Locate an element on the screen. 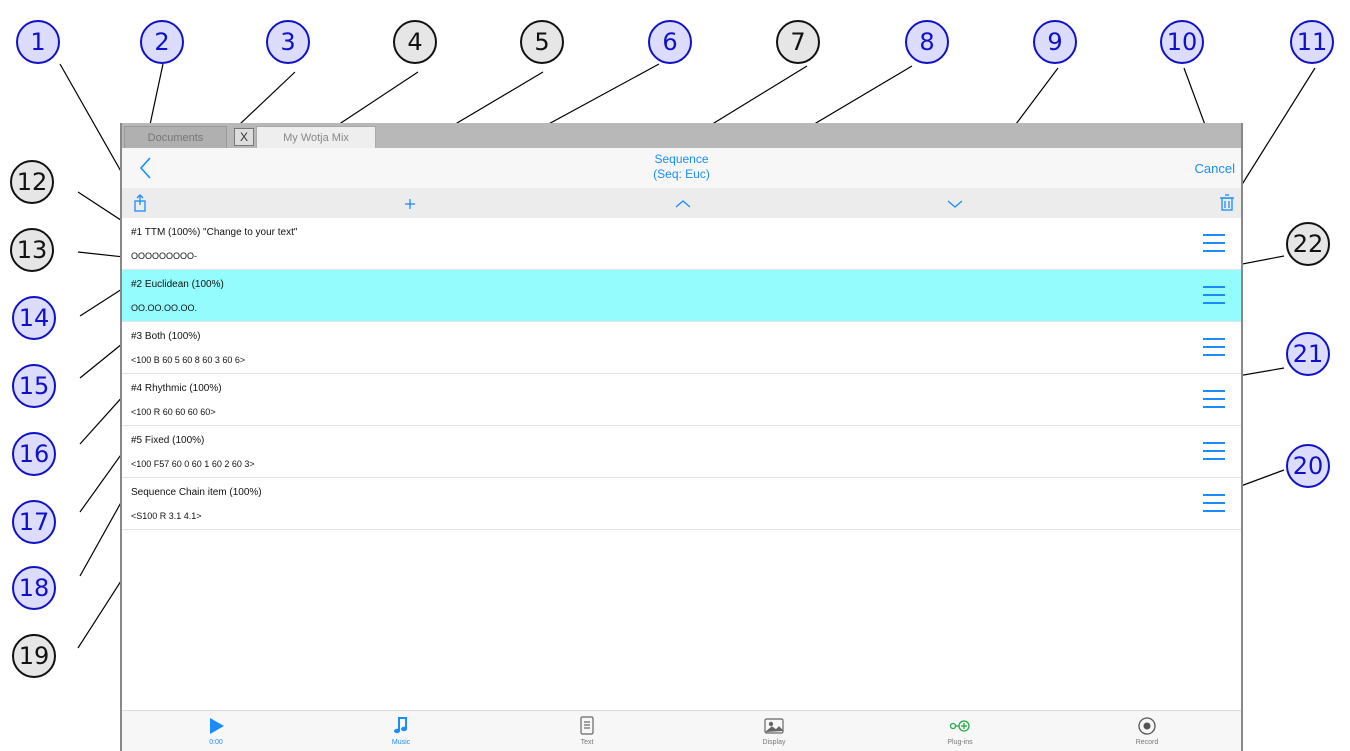 The width and height of the screenshot is (1350, 751). tab-plug-ins: Plug-ins is located at coordinates (960, 730).